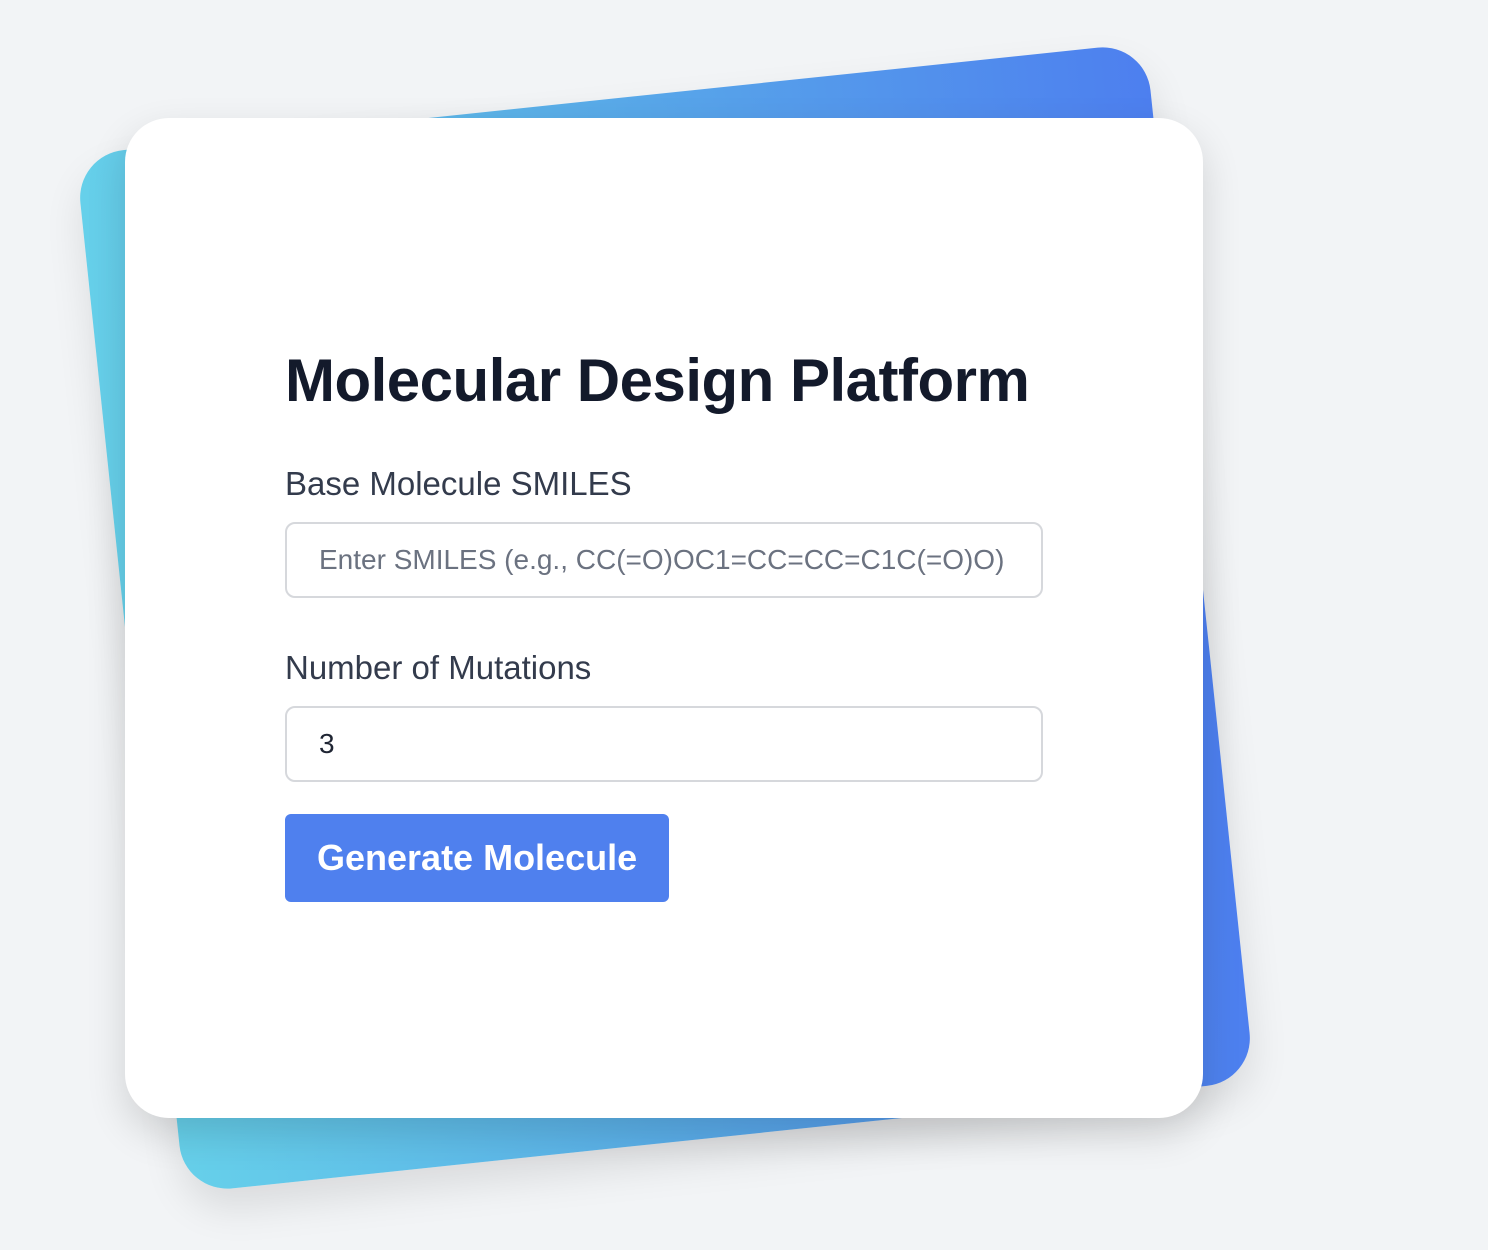  I want to click on generate-molecule-button: Generate Molecule, so click(477, 858).